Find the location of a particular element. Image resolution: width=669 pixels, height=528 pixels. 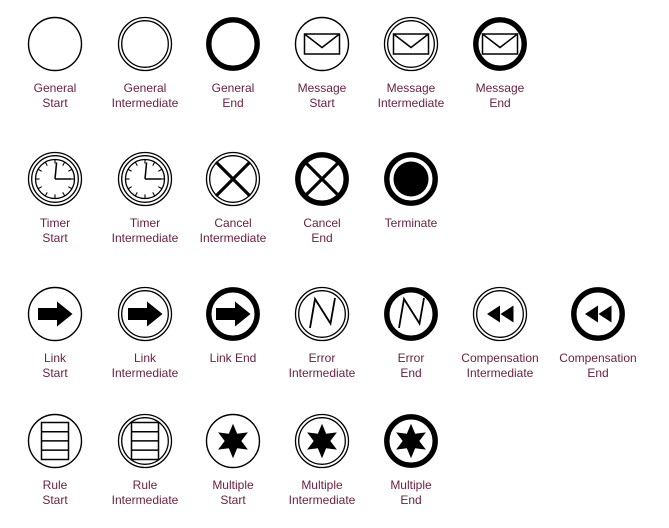

event-cell-compensation-intermediate: Compensation Intermediate is located at coordinates (500, 329).